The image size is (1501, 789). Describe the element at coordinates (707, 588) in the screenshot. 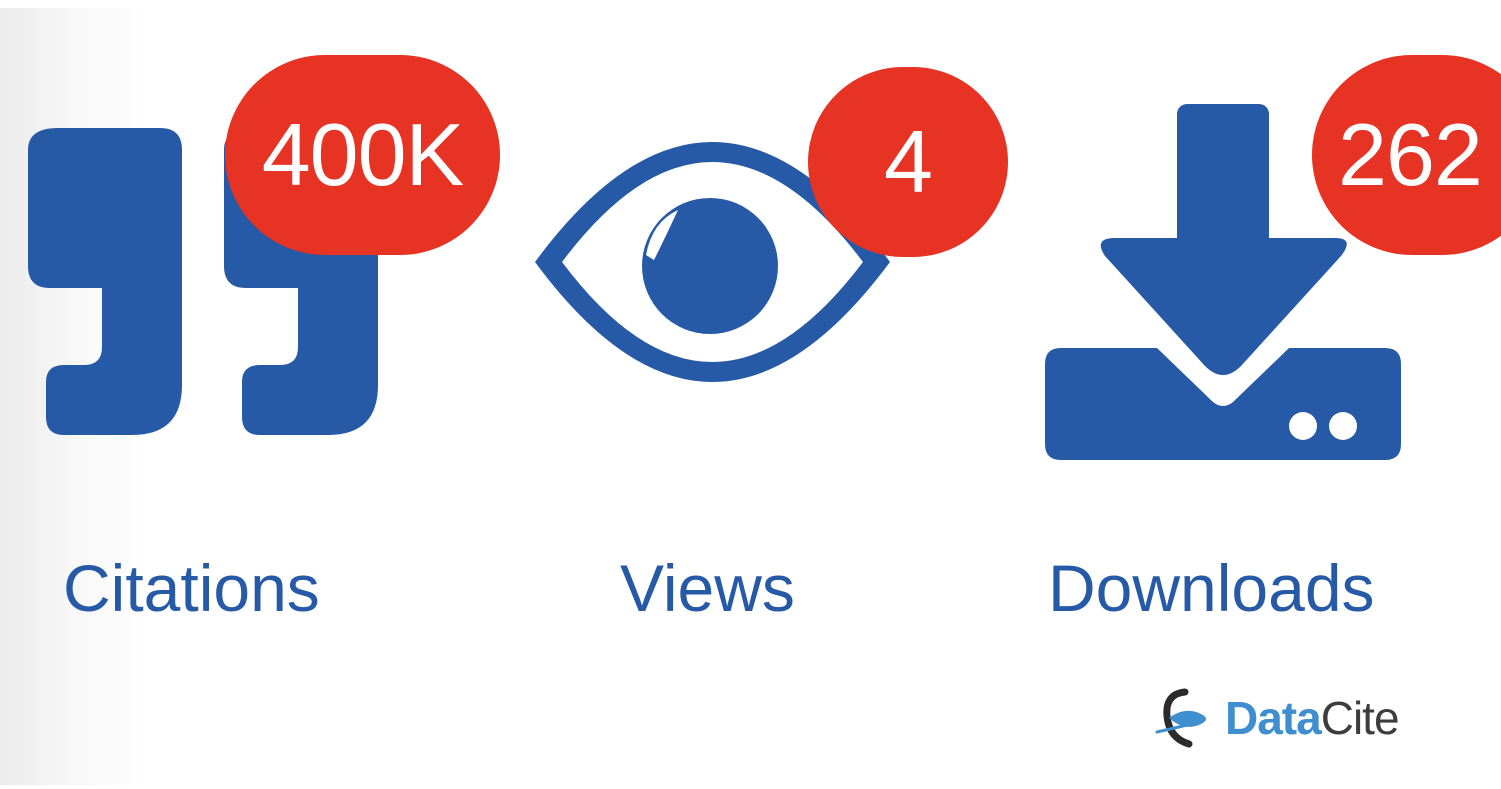

I see `views-label: Views` at that location.